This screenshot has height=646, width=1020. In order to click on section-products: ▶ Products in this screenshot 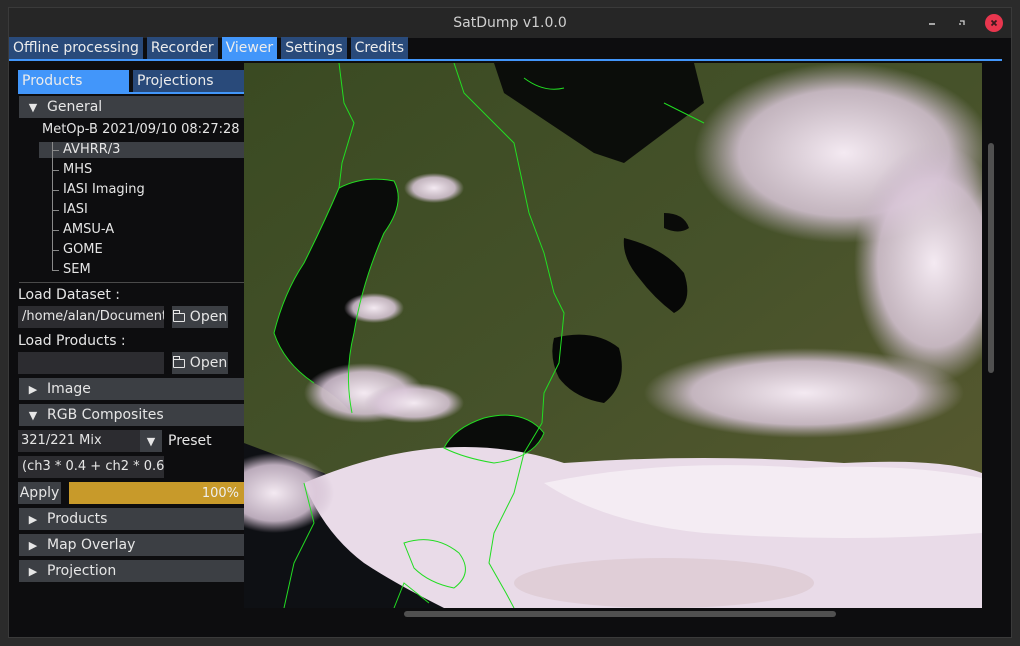, I will do `click(132, 519)`.